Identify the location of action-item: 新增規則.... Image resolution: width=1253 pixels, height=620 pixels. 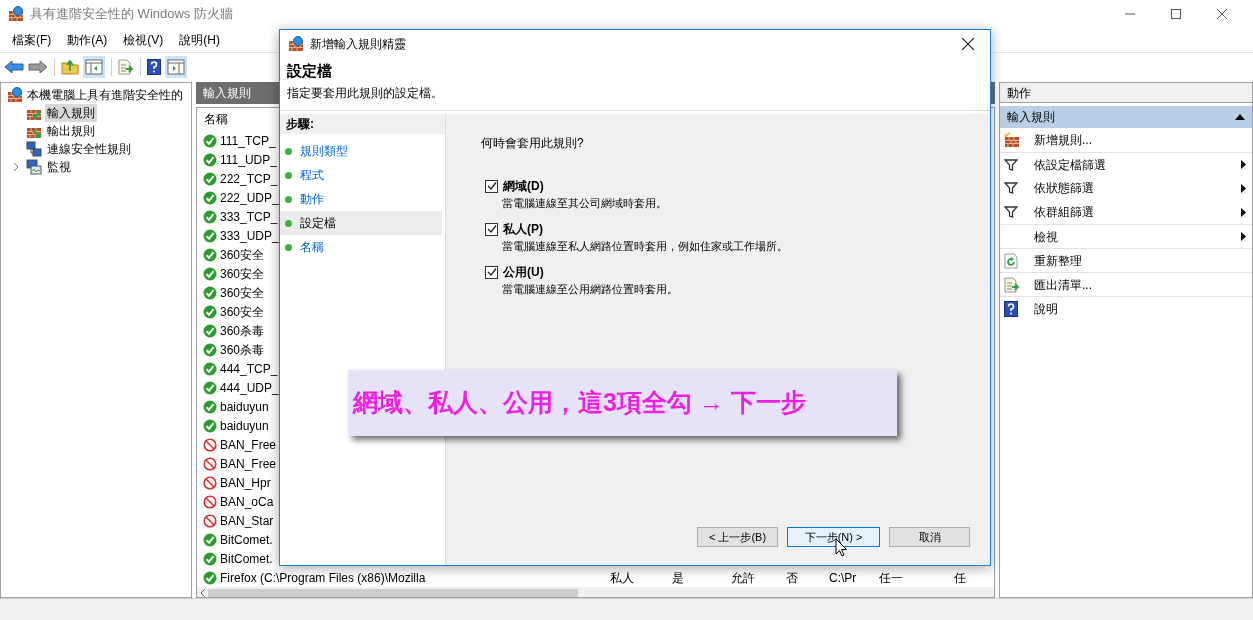
(1063, 140).